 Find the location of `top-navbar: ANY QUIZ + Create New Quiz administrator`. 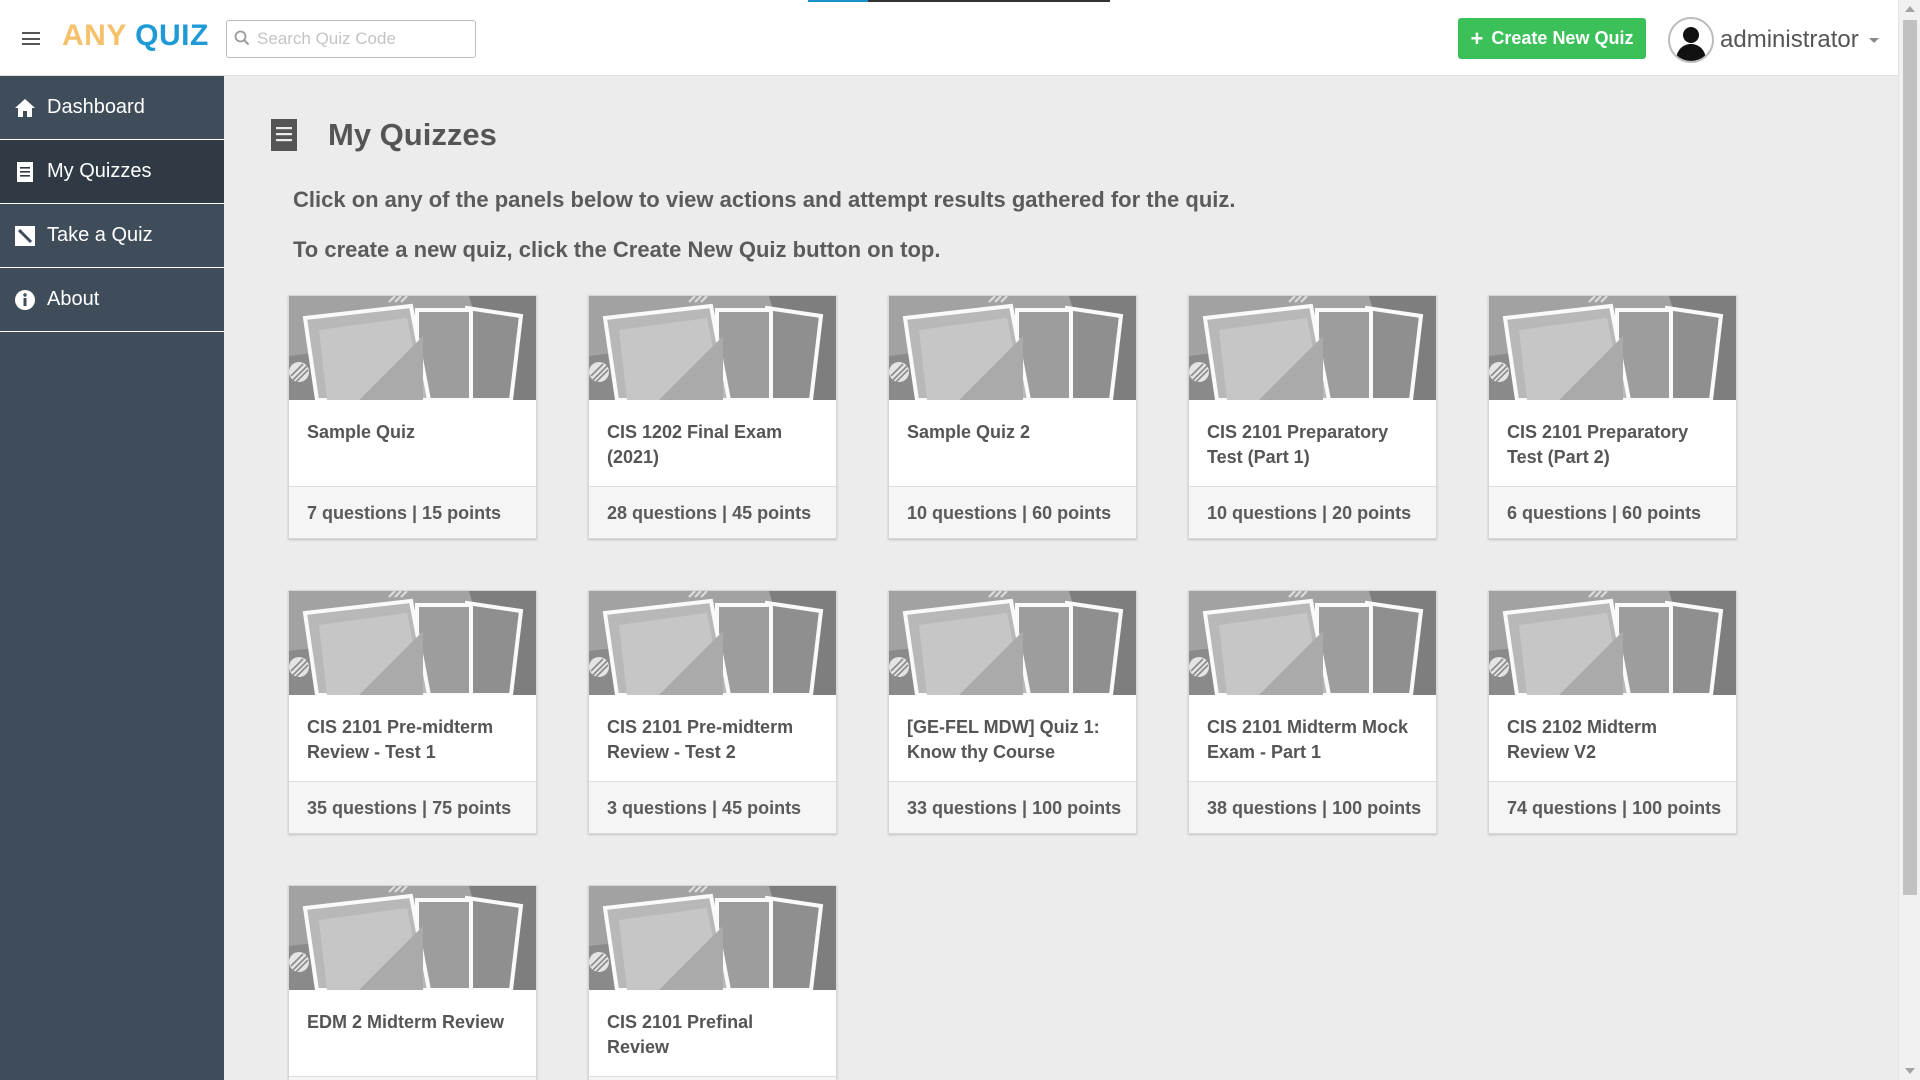

top-navbar: ANY QUIZ + Create New Quiz administrator is located at coordinates (949, 38).